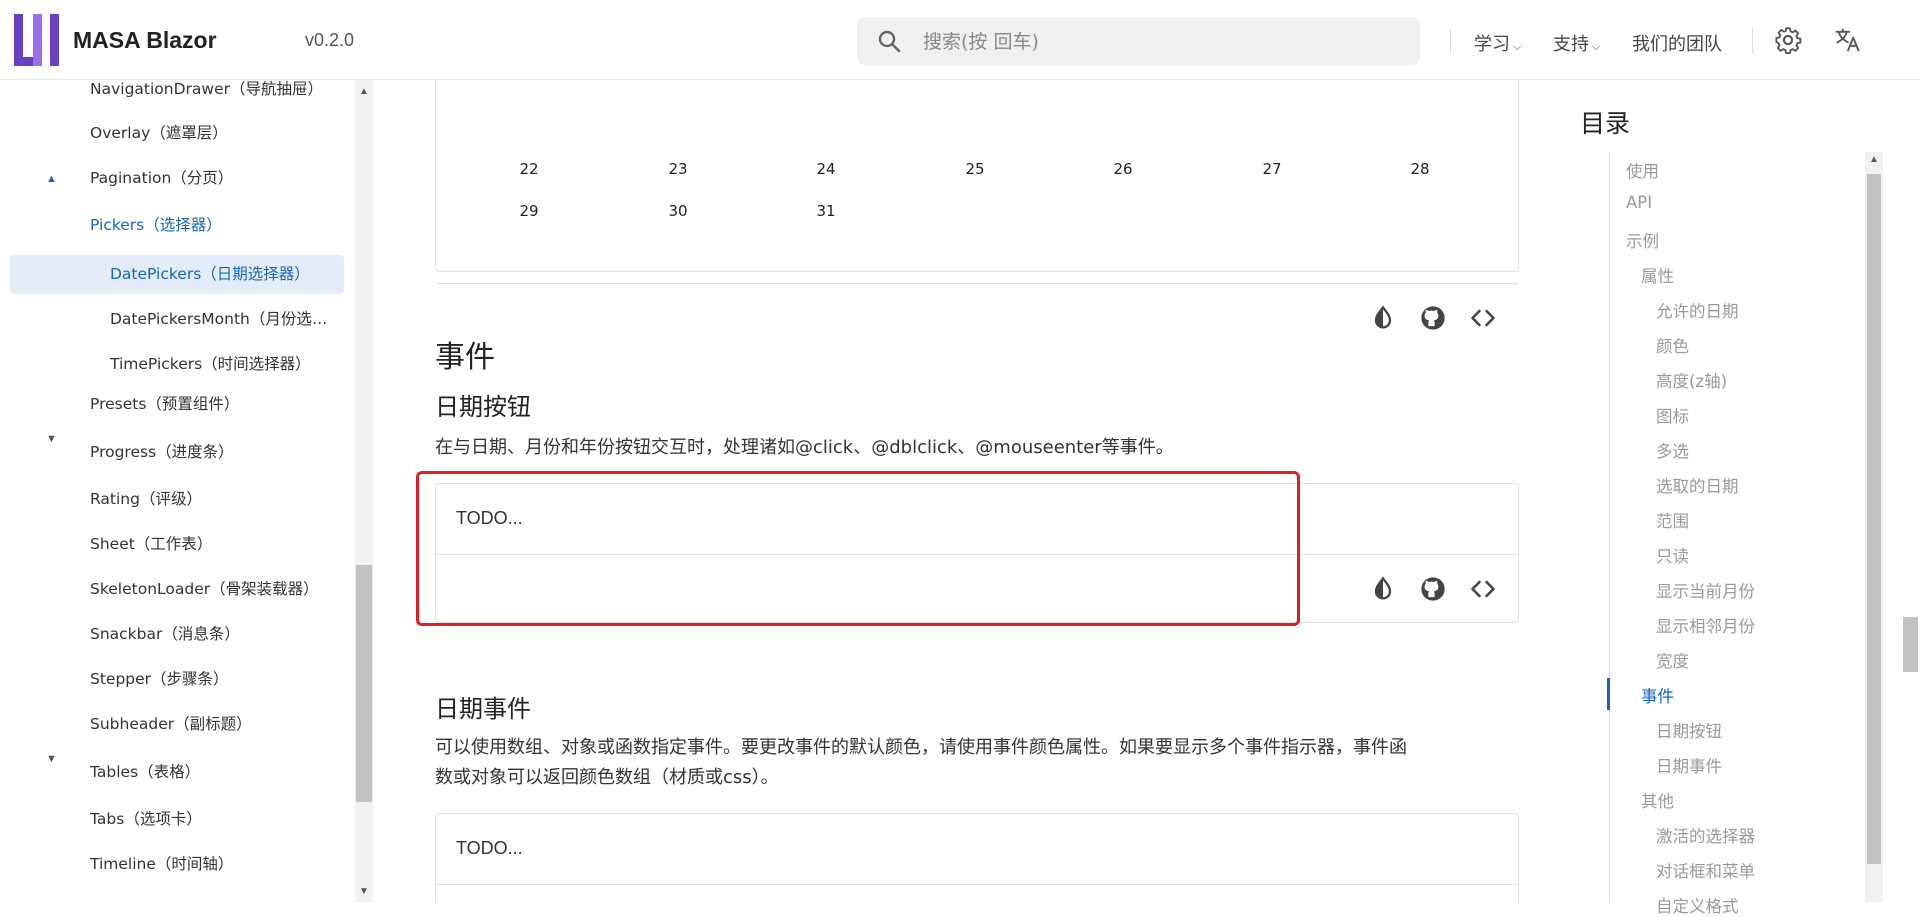 The width and height of the screenshot is (1920, 917). I want to click on toc-rail, so click(1609, 527).